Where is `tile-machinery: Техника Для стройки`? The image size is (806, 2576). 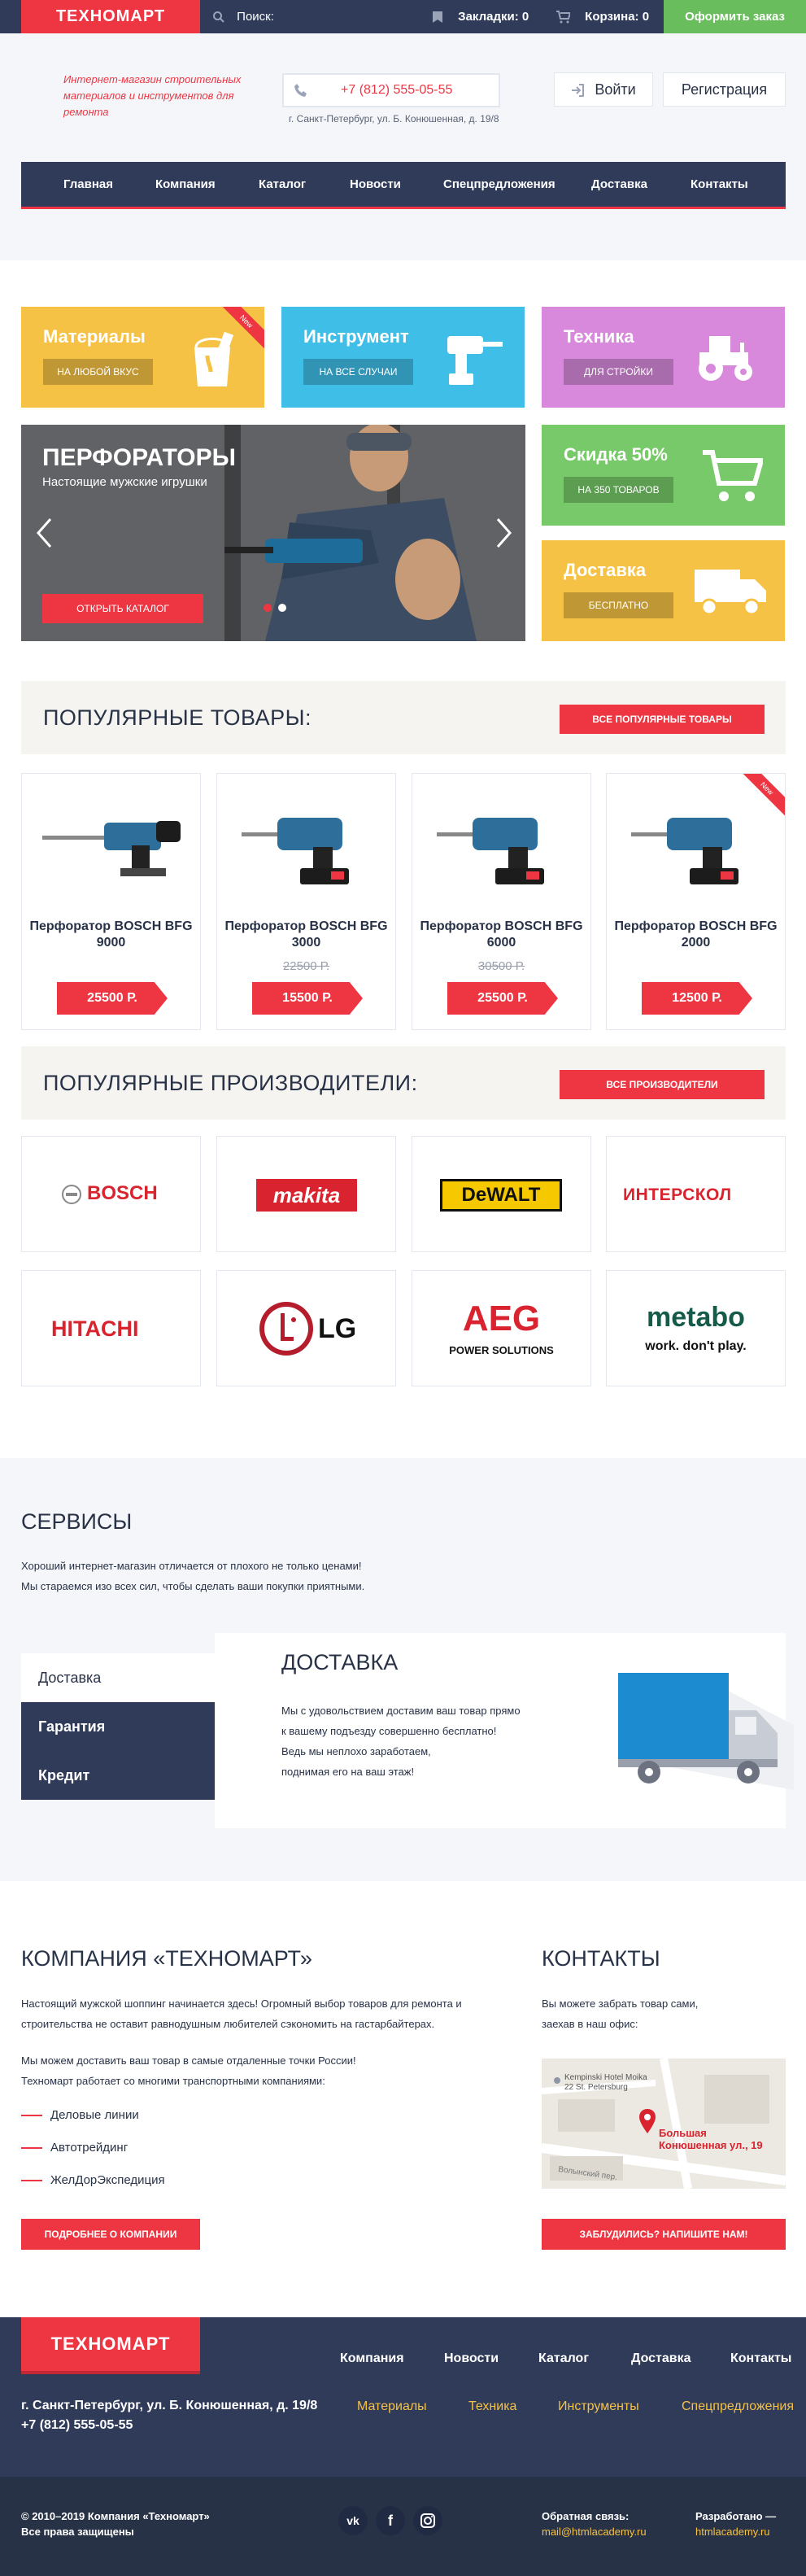 tile-machinery: Техника Для стройки is located at coordinates (663, 357).